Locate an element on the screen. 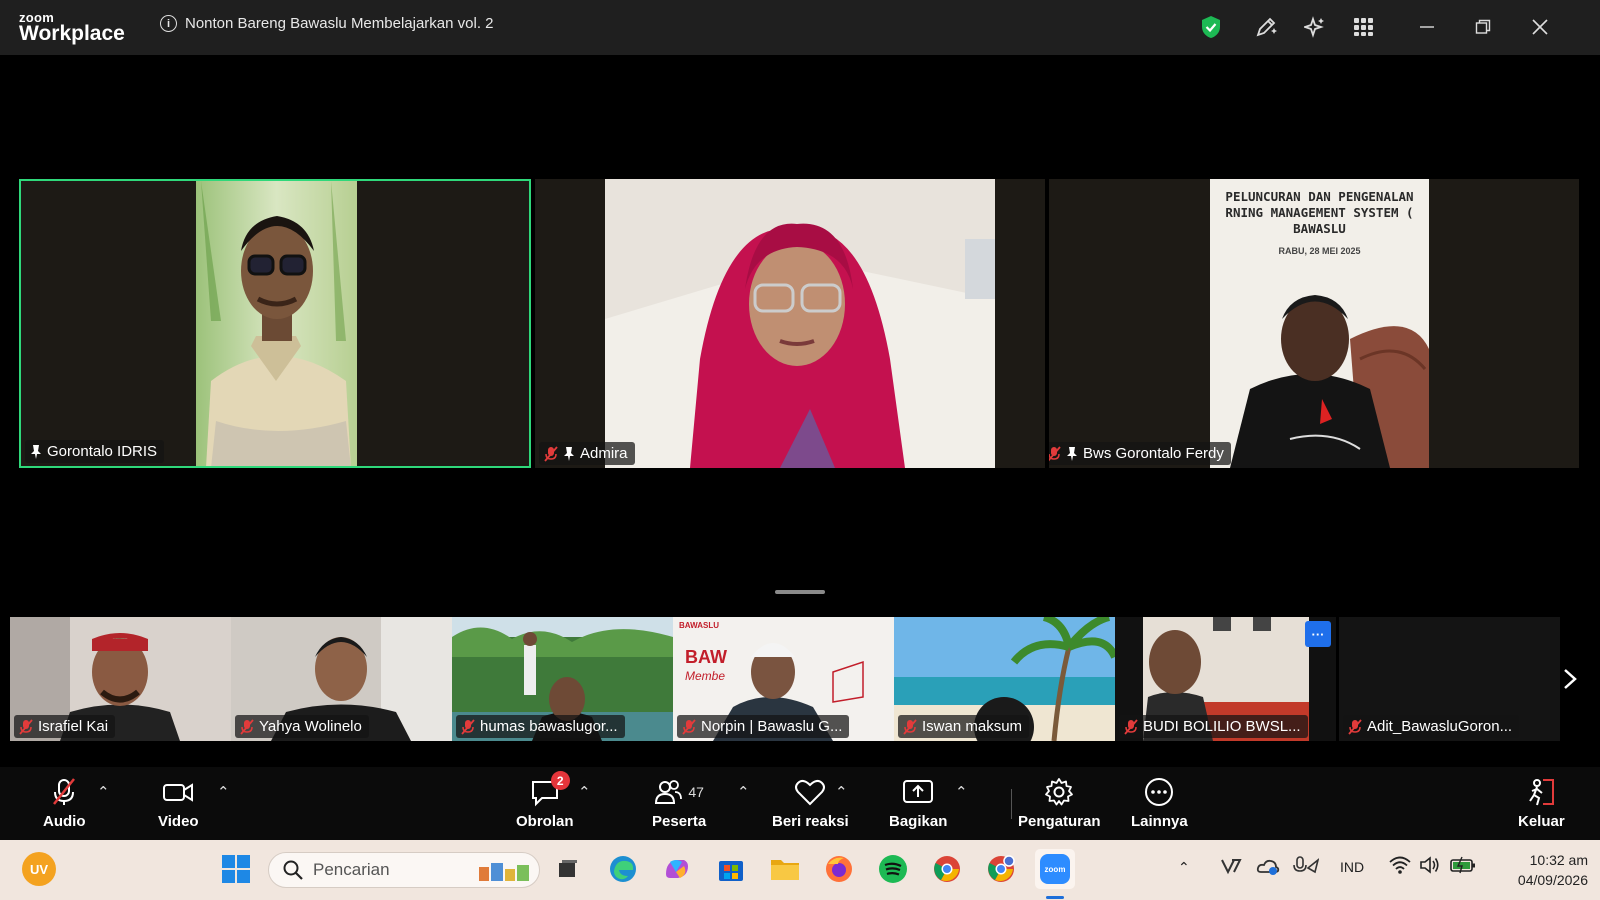 This screenshot has height=900, width=1600. avatar: UV is located at coordinates (39, 869).